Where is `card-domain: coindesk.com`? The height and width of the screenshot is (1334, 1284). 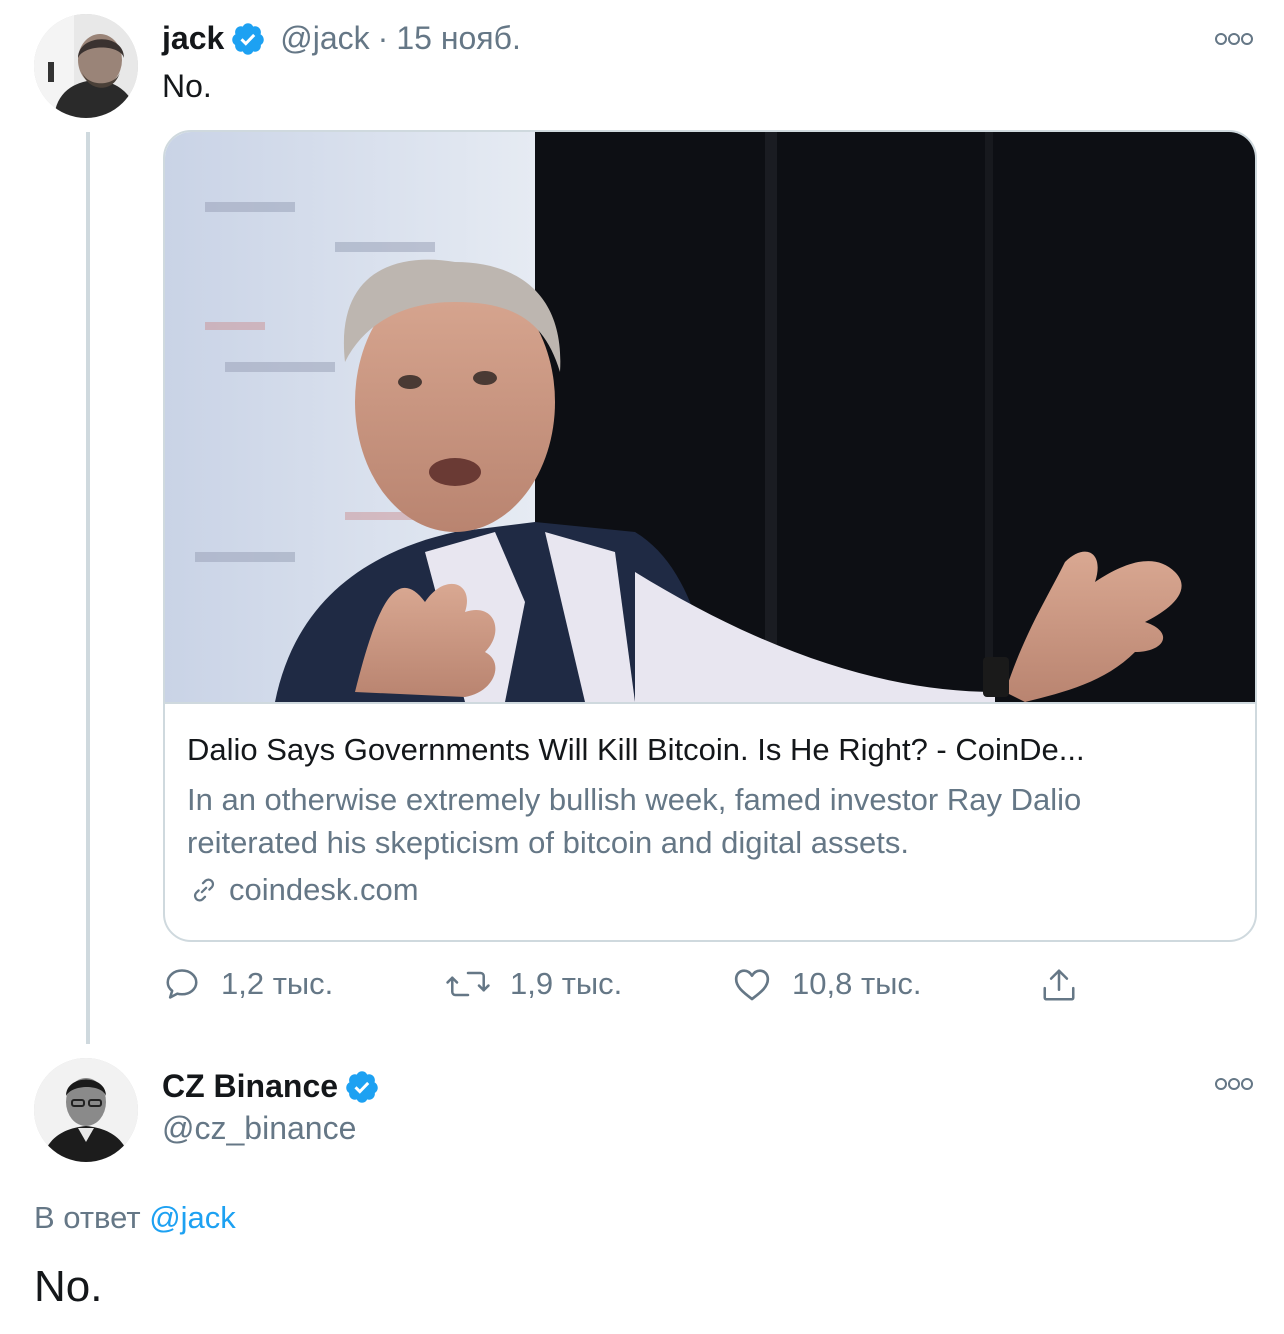
card-domain: coindesk.com is located at coordinates (324, 889).